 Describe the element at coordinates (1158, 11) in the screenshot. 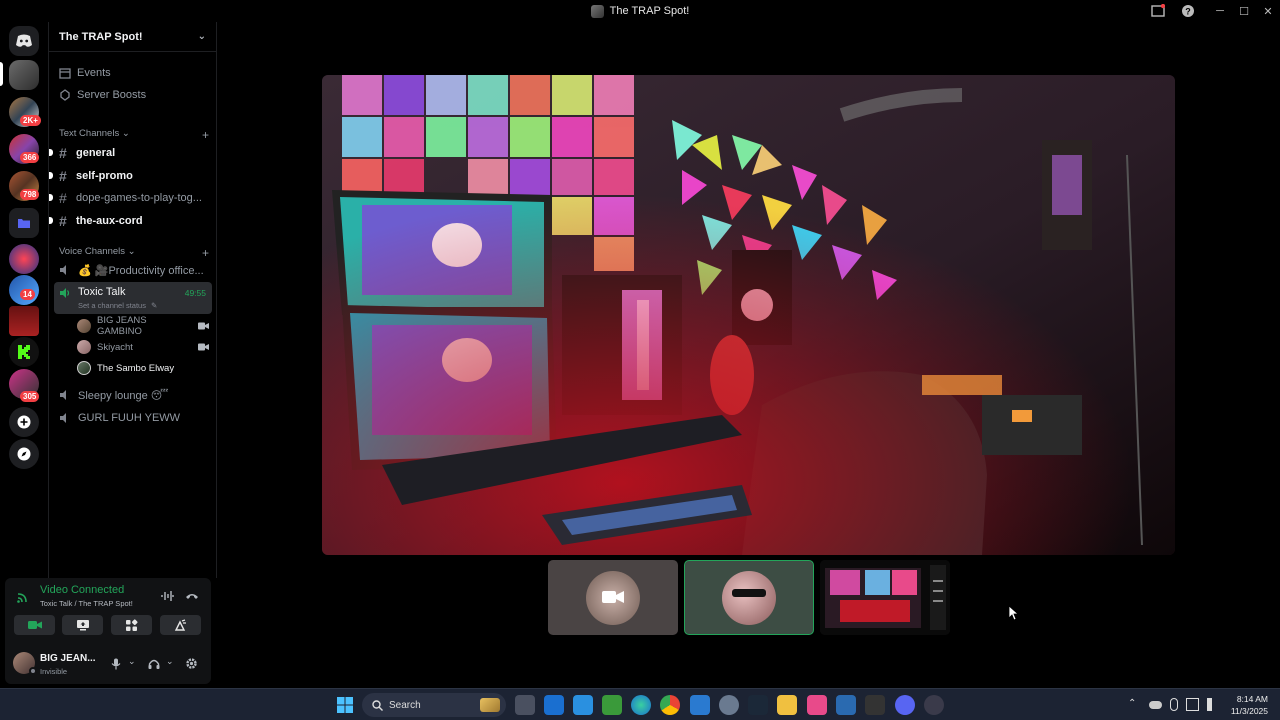

I see `inbox-icon` at that location.